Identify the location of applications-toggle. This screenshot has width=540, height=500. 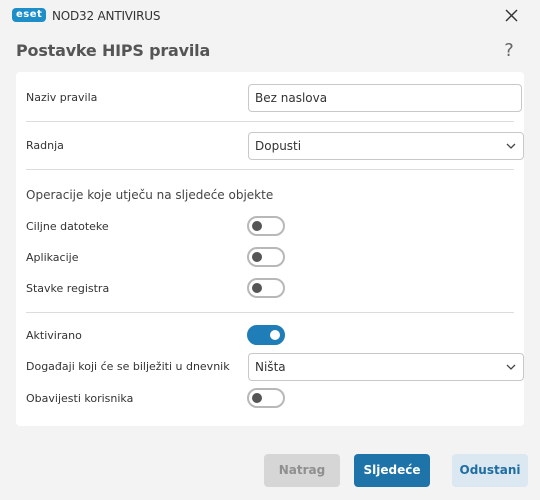
(266, 257).